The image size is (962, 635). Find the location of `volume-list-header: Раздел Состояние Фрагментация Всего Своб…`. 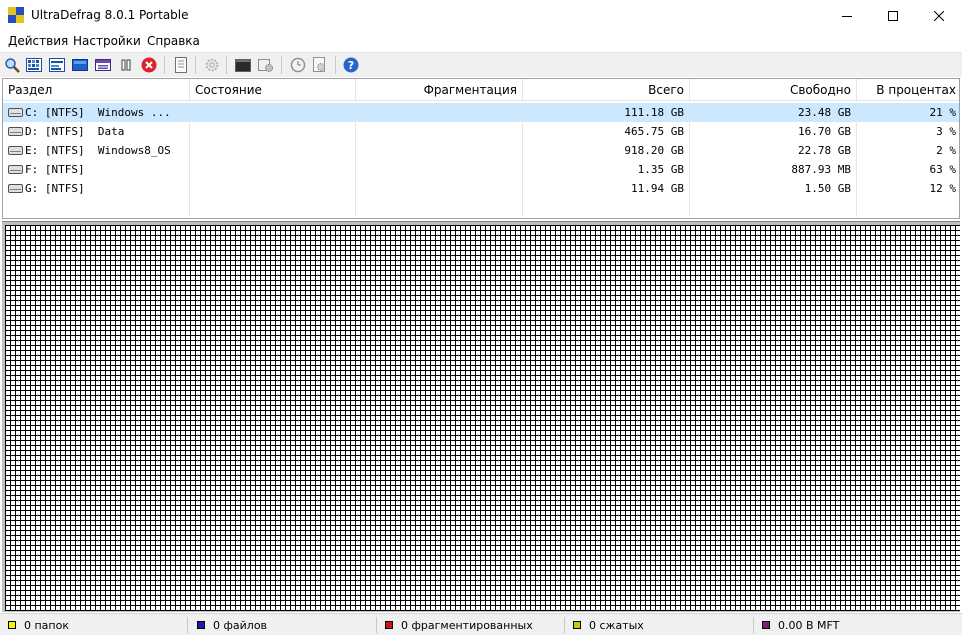

volume-list-header: Раздел Состояние Фрагментация Всего Своб… is located at coordinates (481, 90).